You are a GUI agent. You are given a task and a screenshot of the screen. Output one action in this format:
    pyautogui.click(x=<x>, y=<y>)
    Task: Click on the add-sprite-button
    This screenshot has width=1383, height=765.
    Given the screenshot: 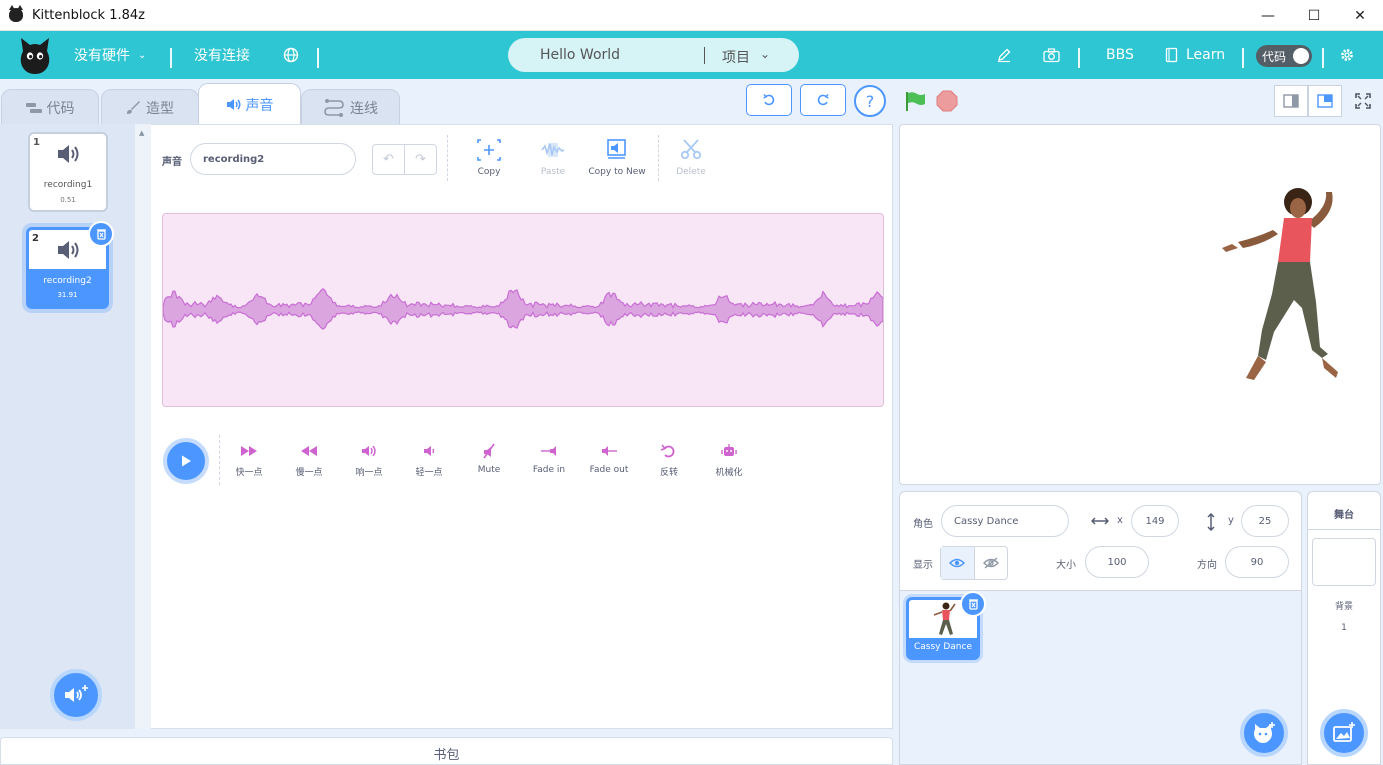 What is the action you would take?
    pyautogui.click(x=1264, y=733)
    